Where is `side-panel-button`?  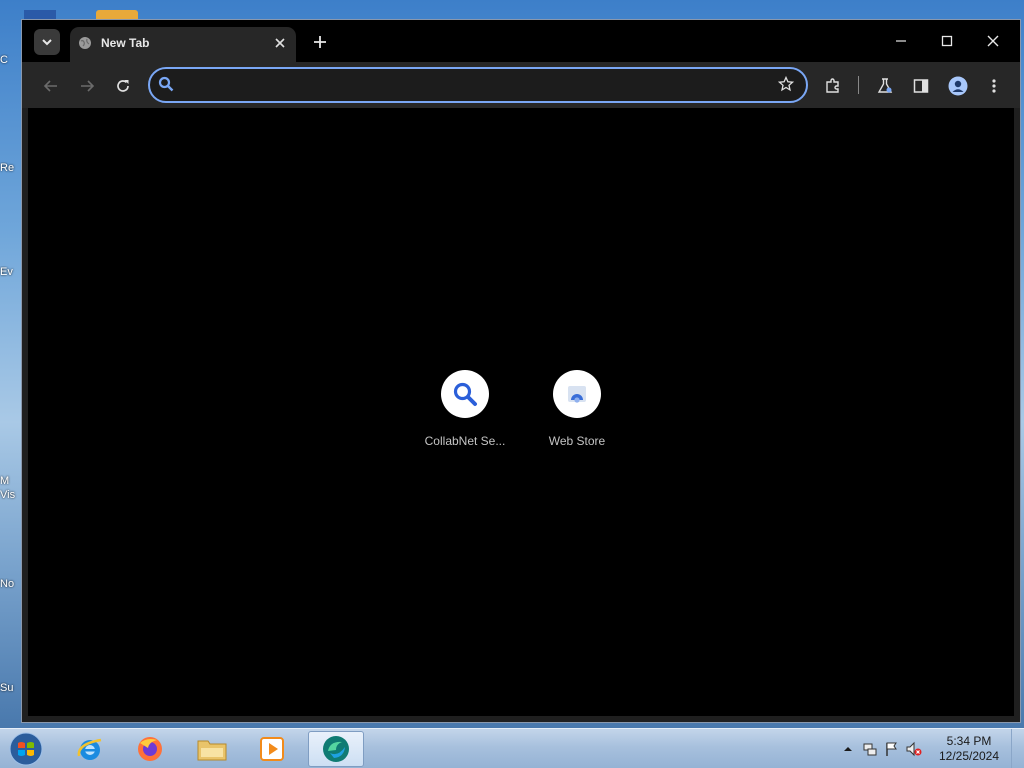 side-panel-button is located at coordinates (921, 86).